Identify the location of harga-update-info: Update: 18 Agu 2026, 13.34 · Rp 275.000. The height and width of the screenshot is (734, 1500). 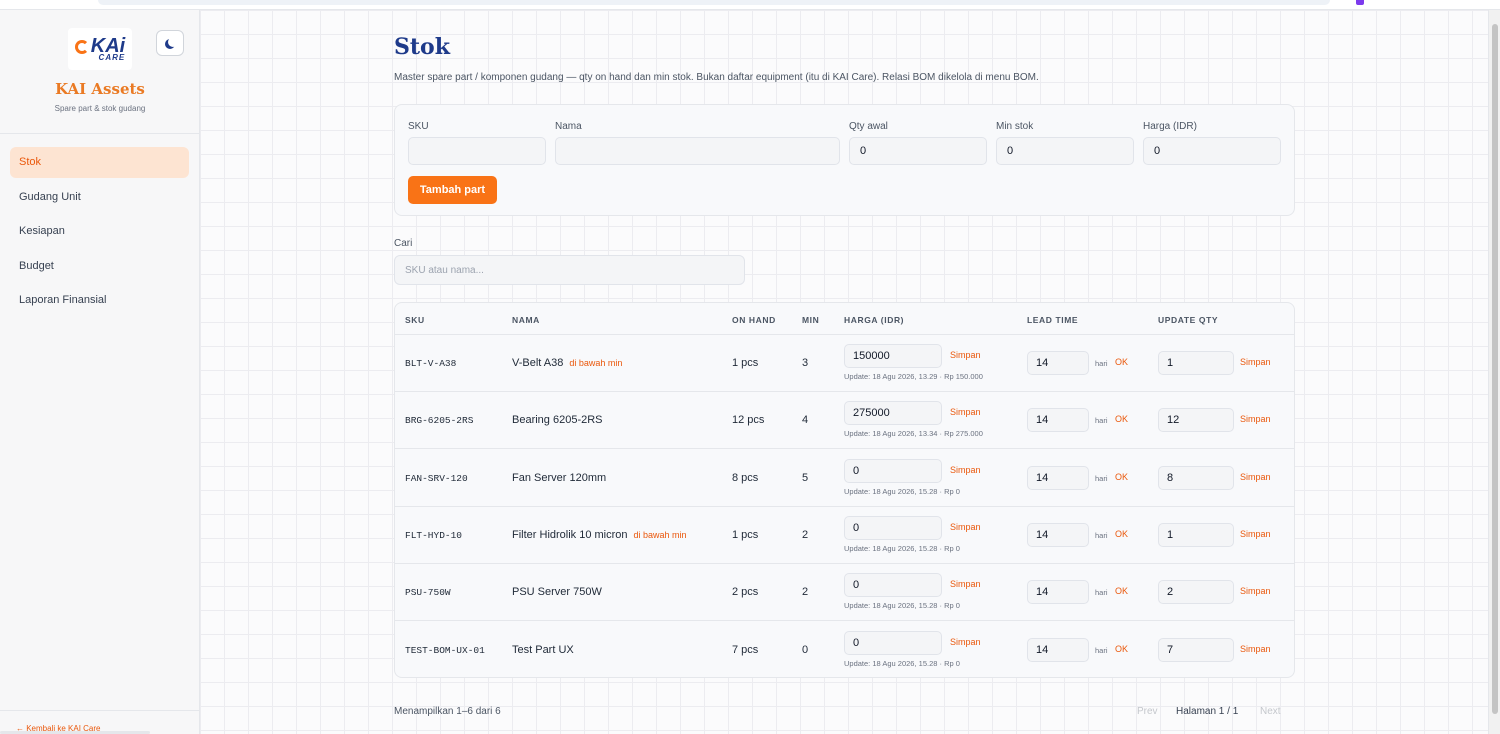
(913, 434).